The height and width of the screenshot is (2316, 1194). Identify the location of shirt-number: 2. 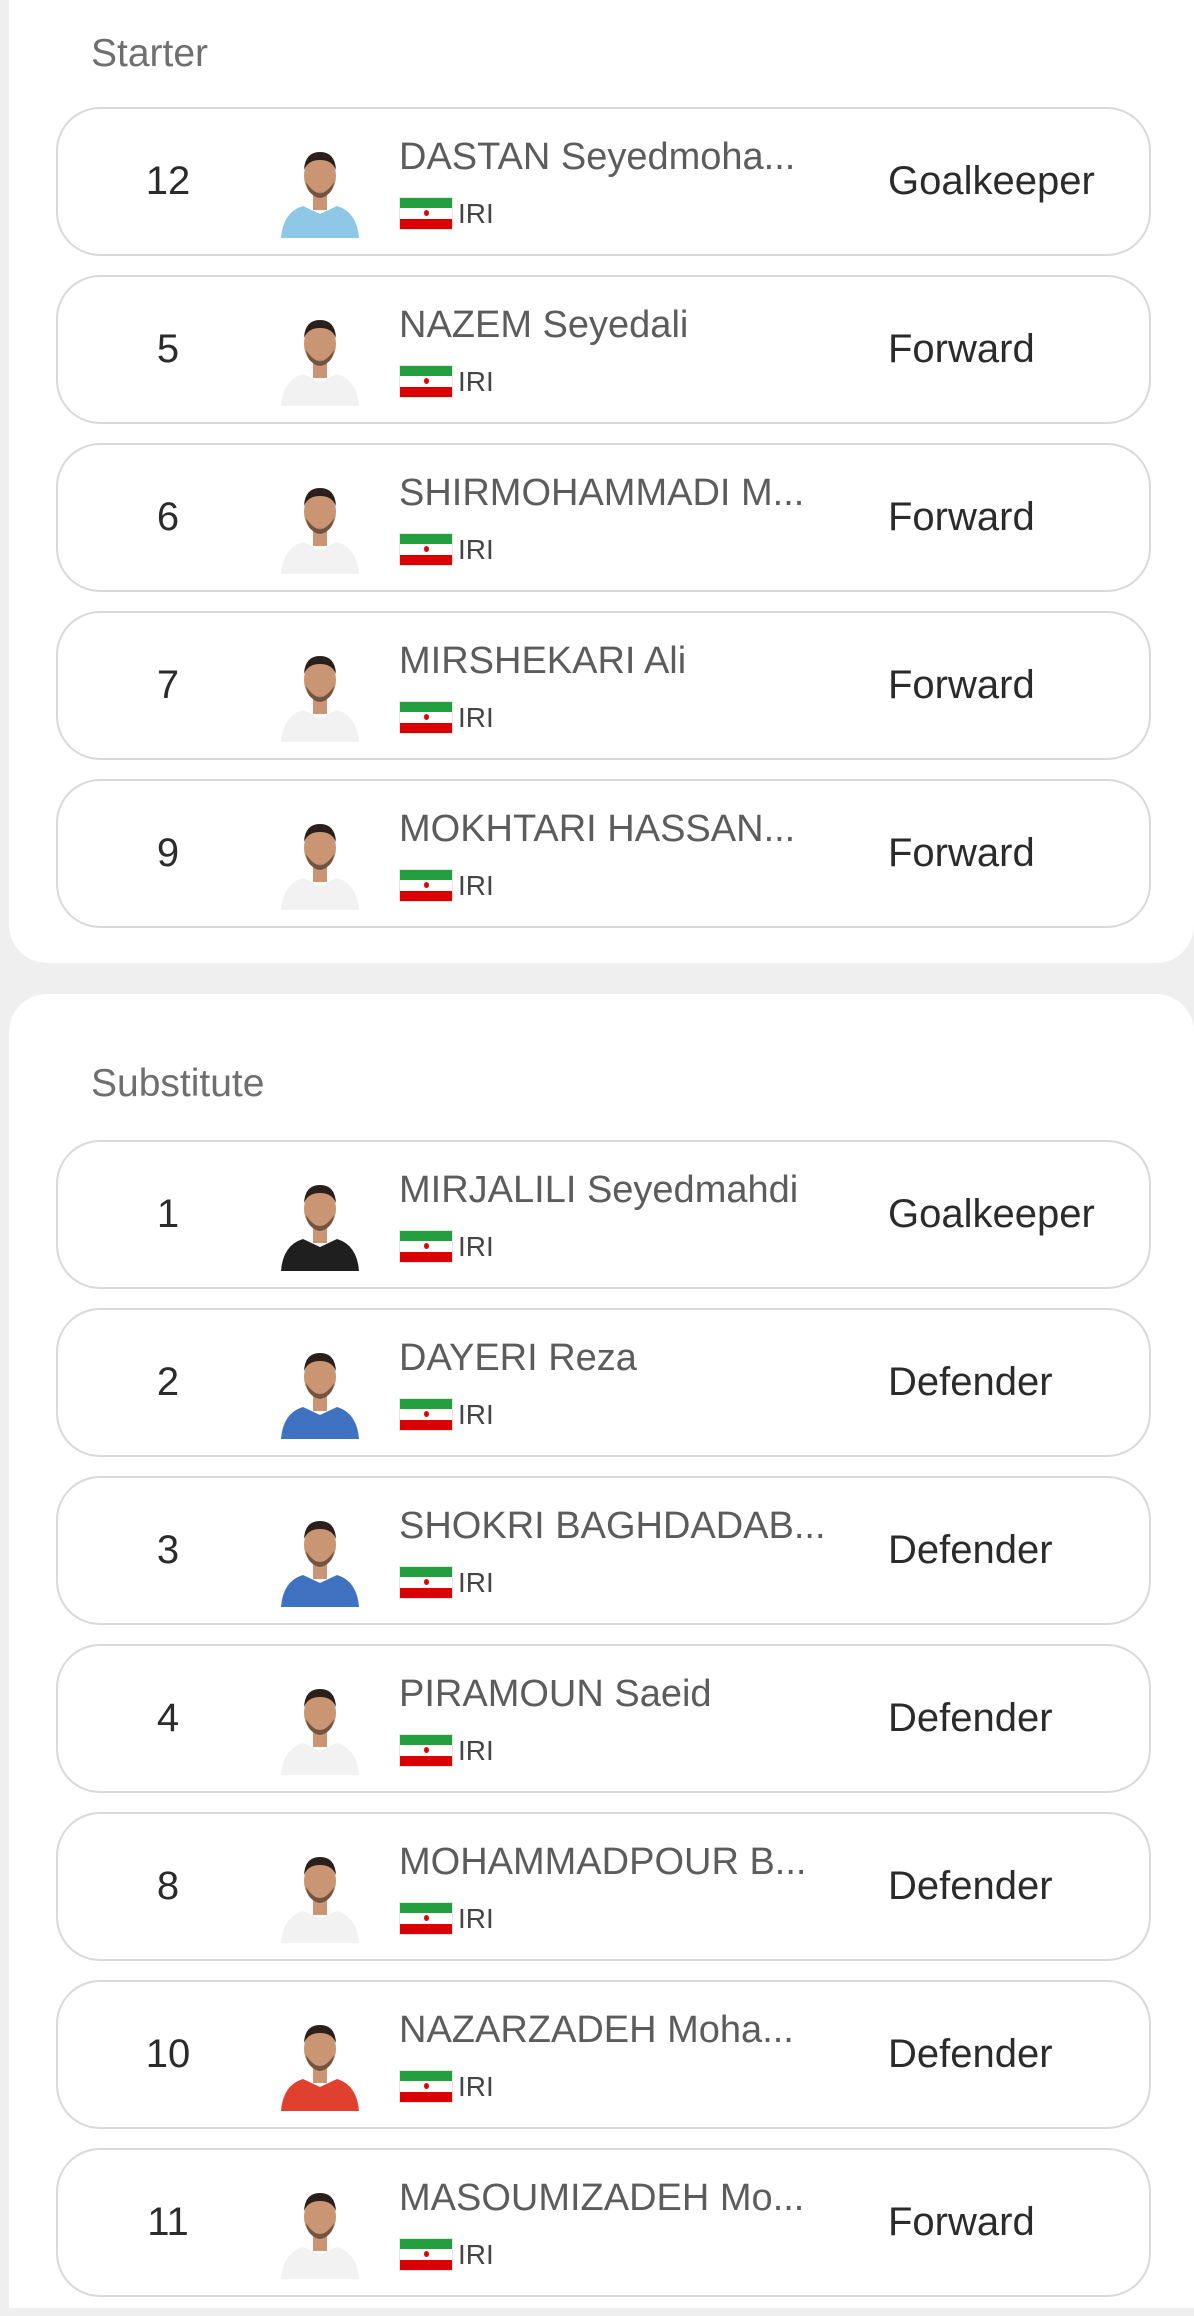
(168, 1382).